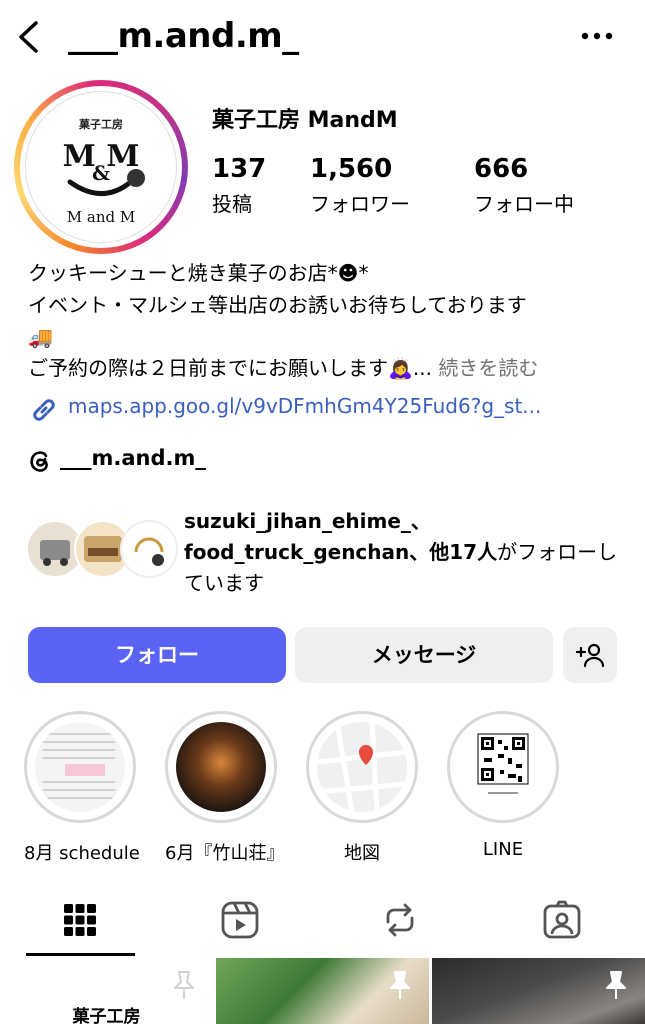  I want to click on display-name: 菓子工房 MandM, so click(305, 120).